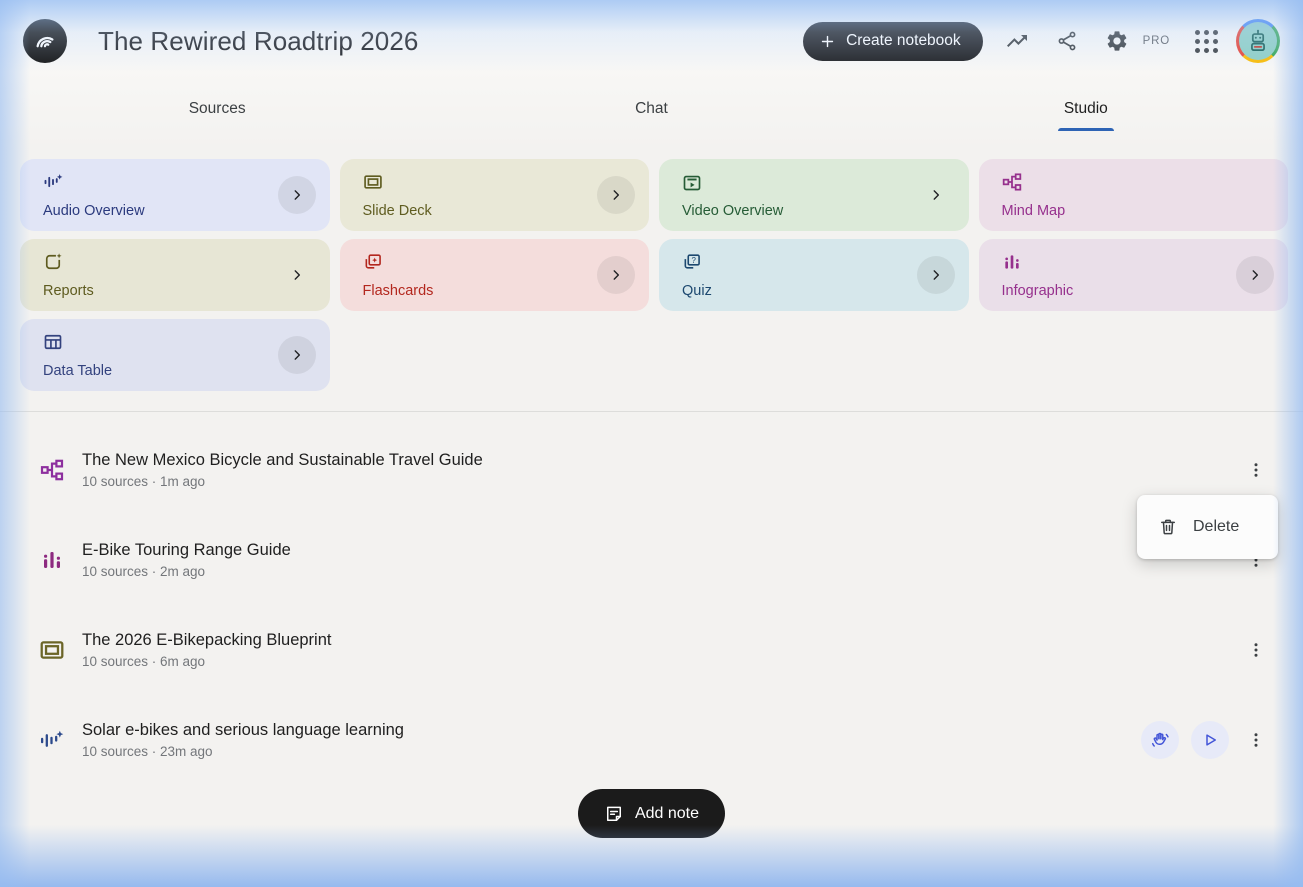 This screenshot has height=887, width=1303. I want to click on pro-badge: PRO, so click(1156, 41).